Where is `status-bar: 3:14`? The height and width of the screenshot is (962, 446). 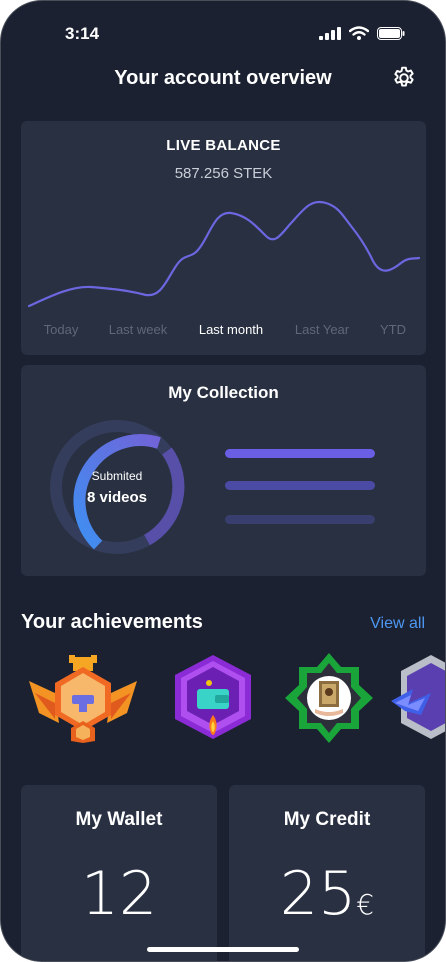
status-bar: 3:14 is located at coordinates (223, 35).